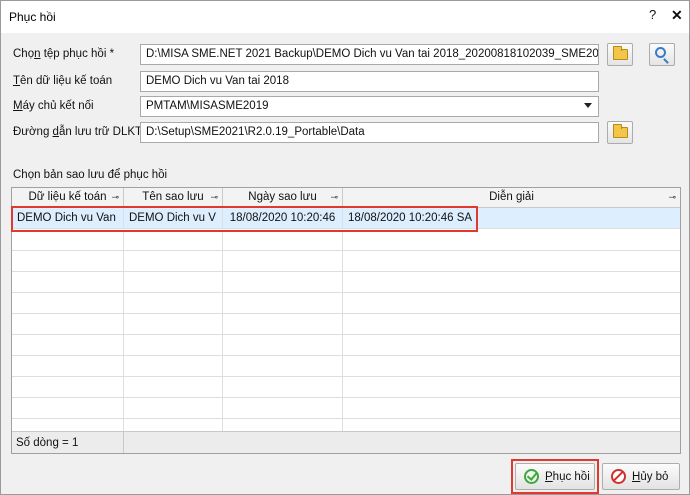 This screenshot has width=690, height=495. Describe the element at coordinates (283, 198) in the screenshot. I see `column-header: Ngày sao lưu ⊸` at that location.